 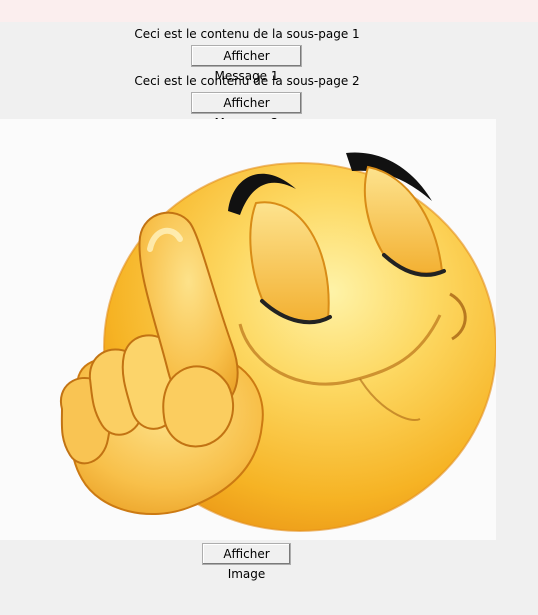 I want to click on show-message-2-button: Afficher Message 2, so click(x=246, y=111).